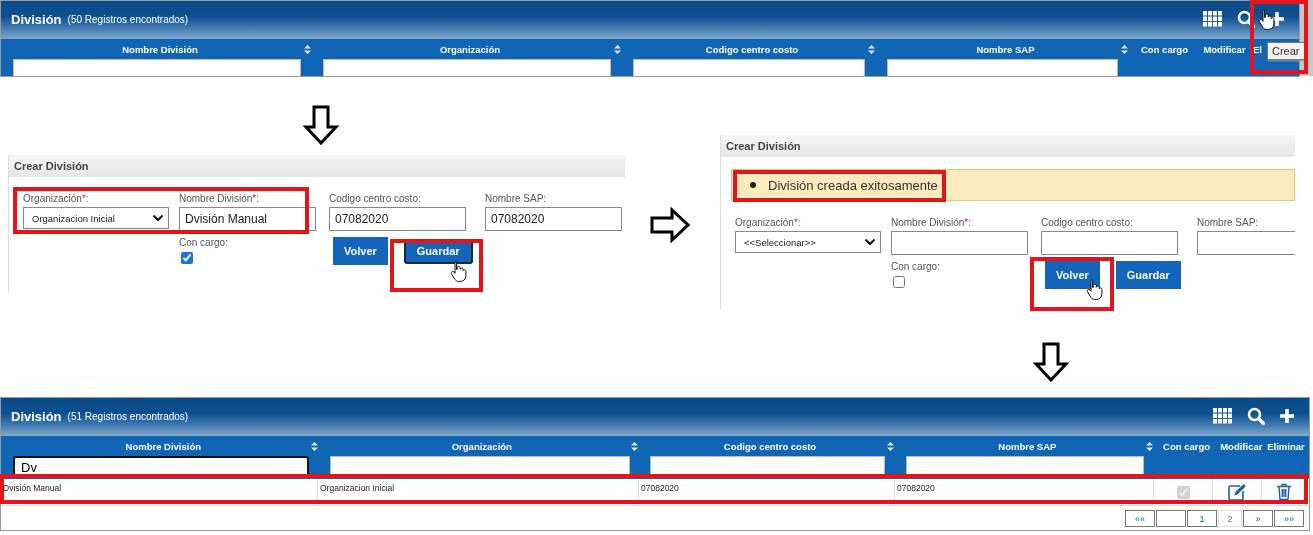 The height and width of the screenshot is (535, 1313). What do you see at coordinates (1289, 518) in the screenshot?
I see `page-button: »»` at bounding box center [1289, 518].